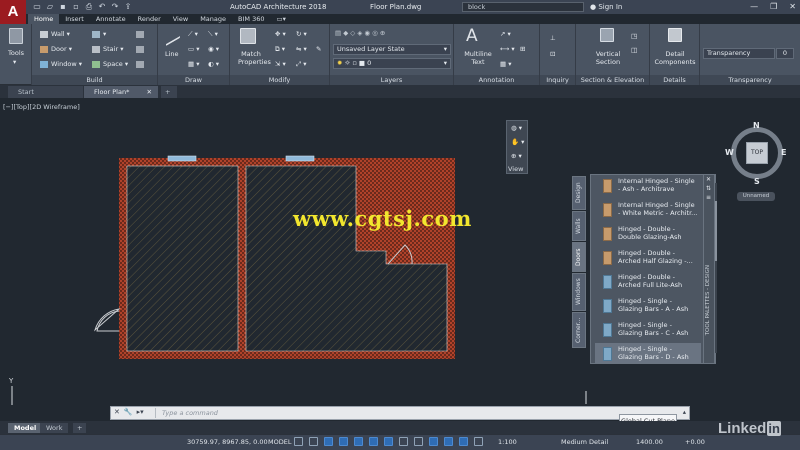  What do you see at coordinates (37, 7) in the screenshot?
I see `new-icon: ▭` at bounding box center [37, 7].